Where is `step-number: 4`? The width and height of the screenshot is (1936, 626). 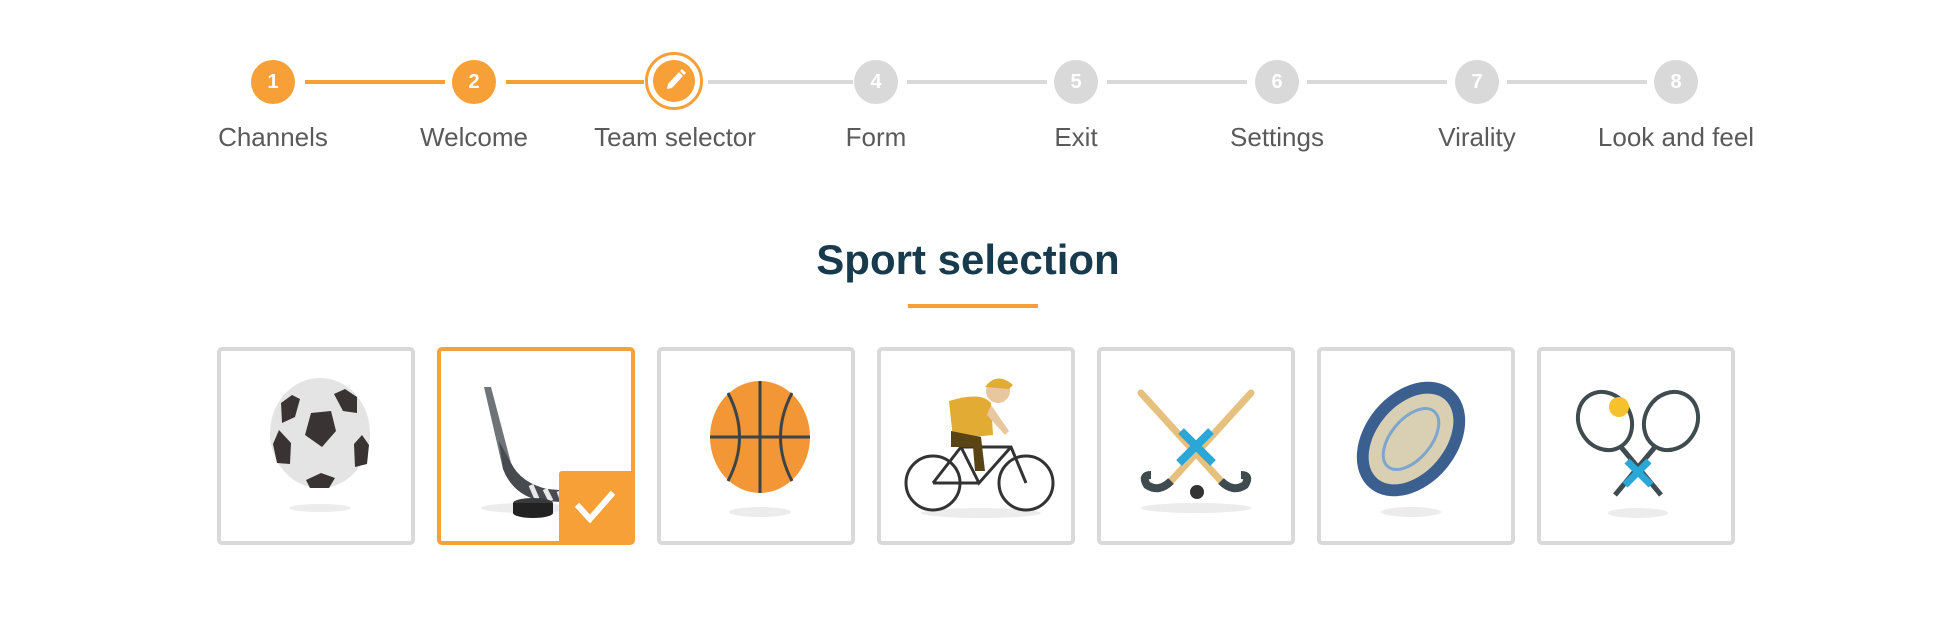 step-number: 4 is located at coordinates (876, 82).